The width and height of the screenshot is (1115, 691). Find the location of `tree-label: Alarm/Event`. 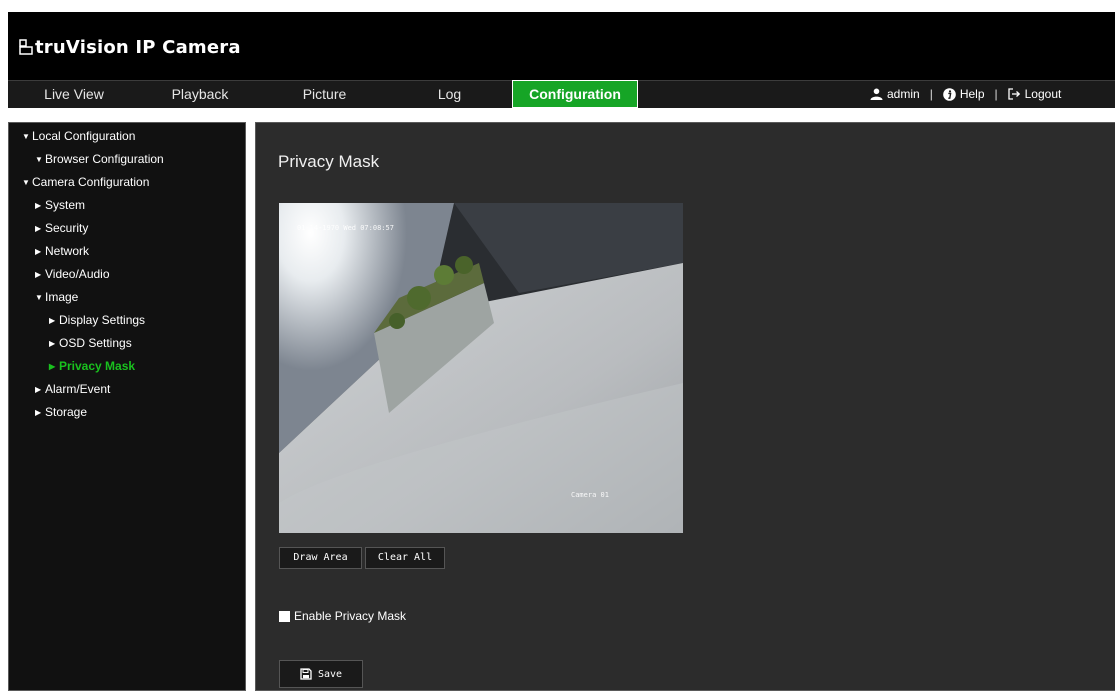

tree-label: Alarm/Event is located at coordinates (78, 389).